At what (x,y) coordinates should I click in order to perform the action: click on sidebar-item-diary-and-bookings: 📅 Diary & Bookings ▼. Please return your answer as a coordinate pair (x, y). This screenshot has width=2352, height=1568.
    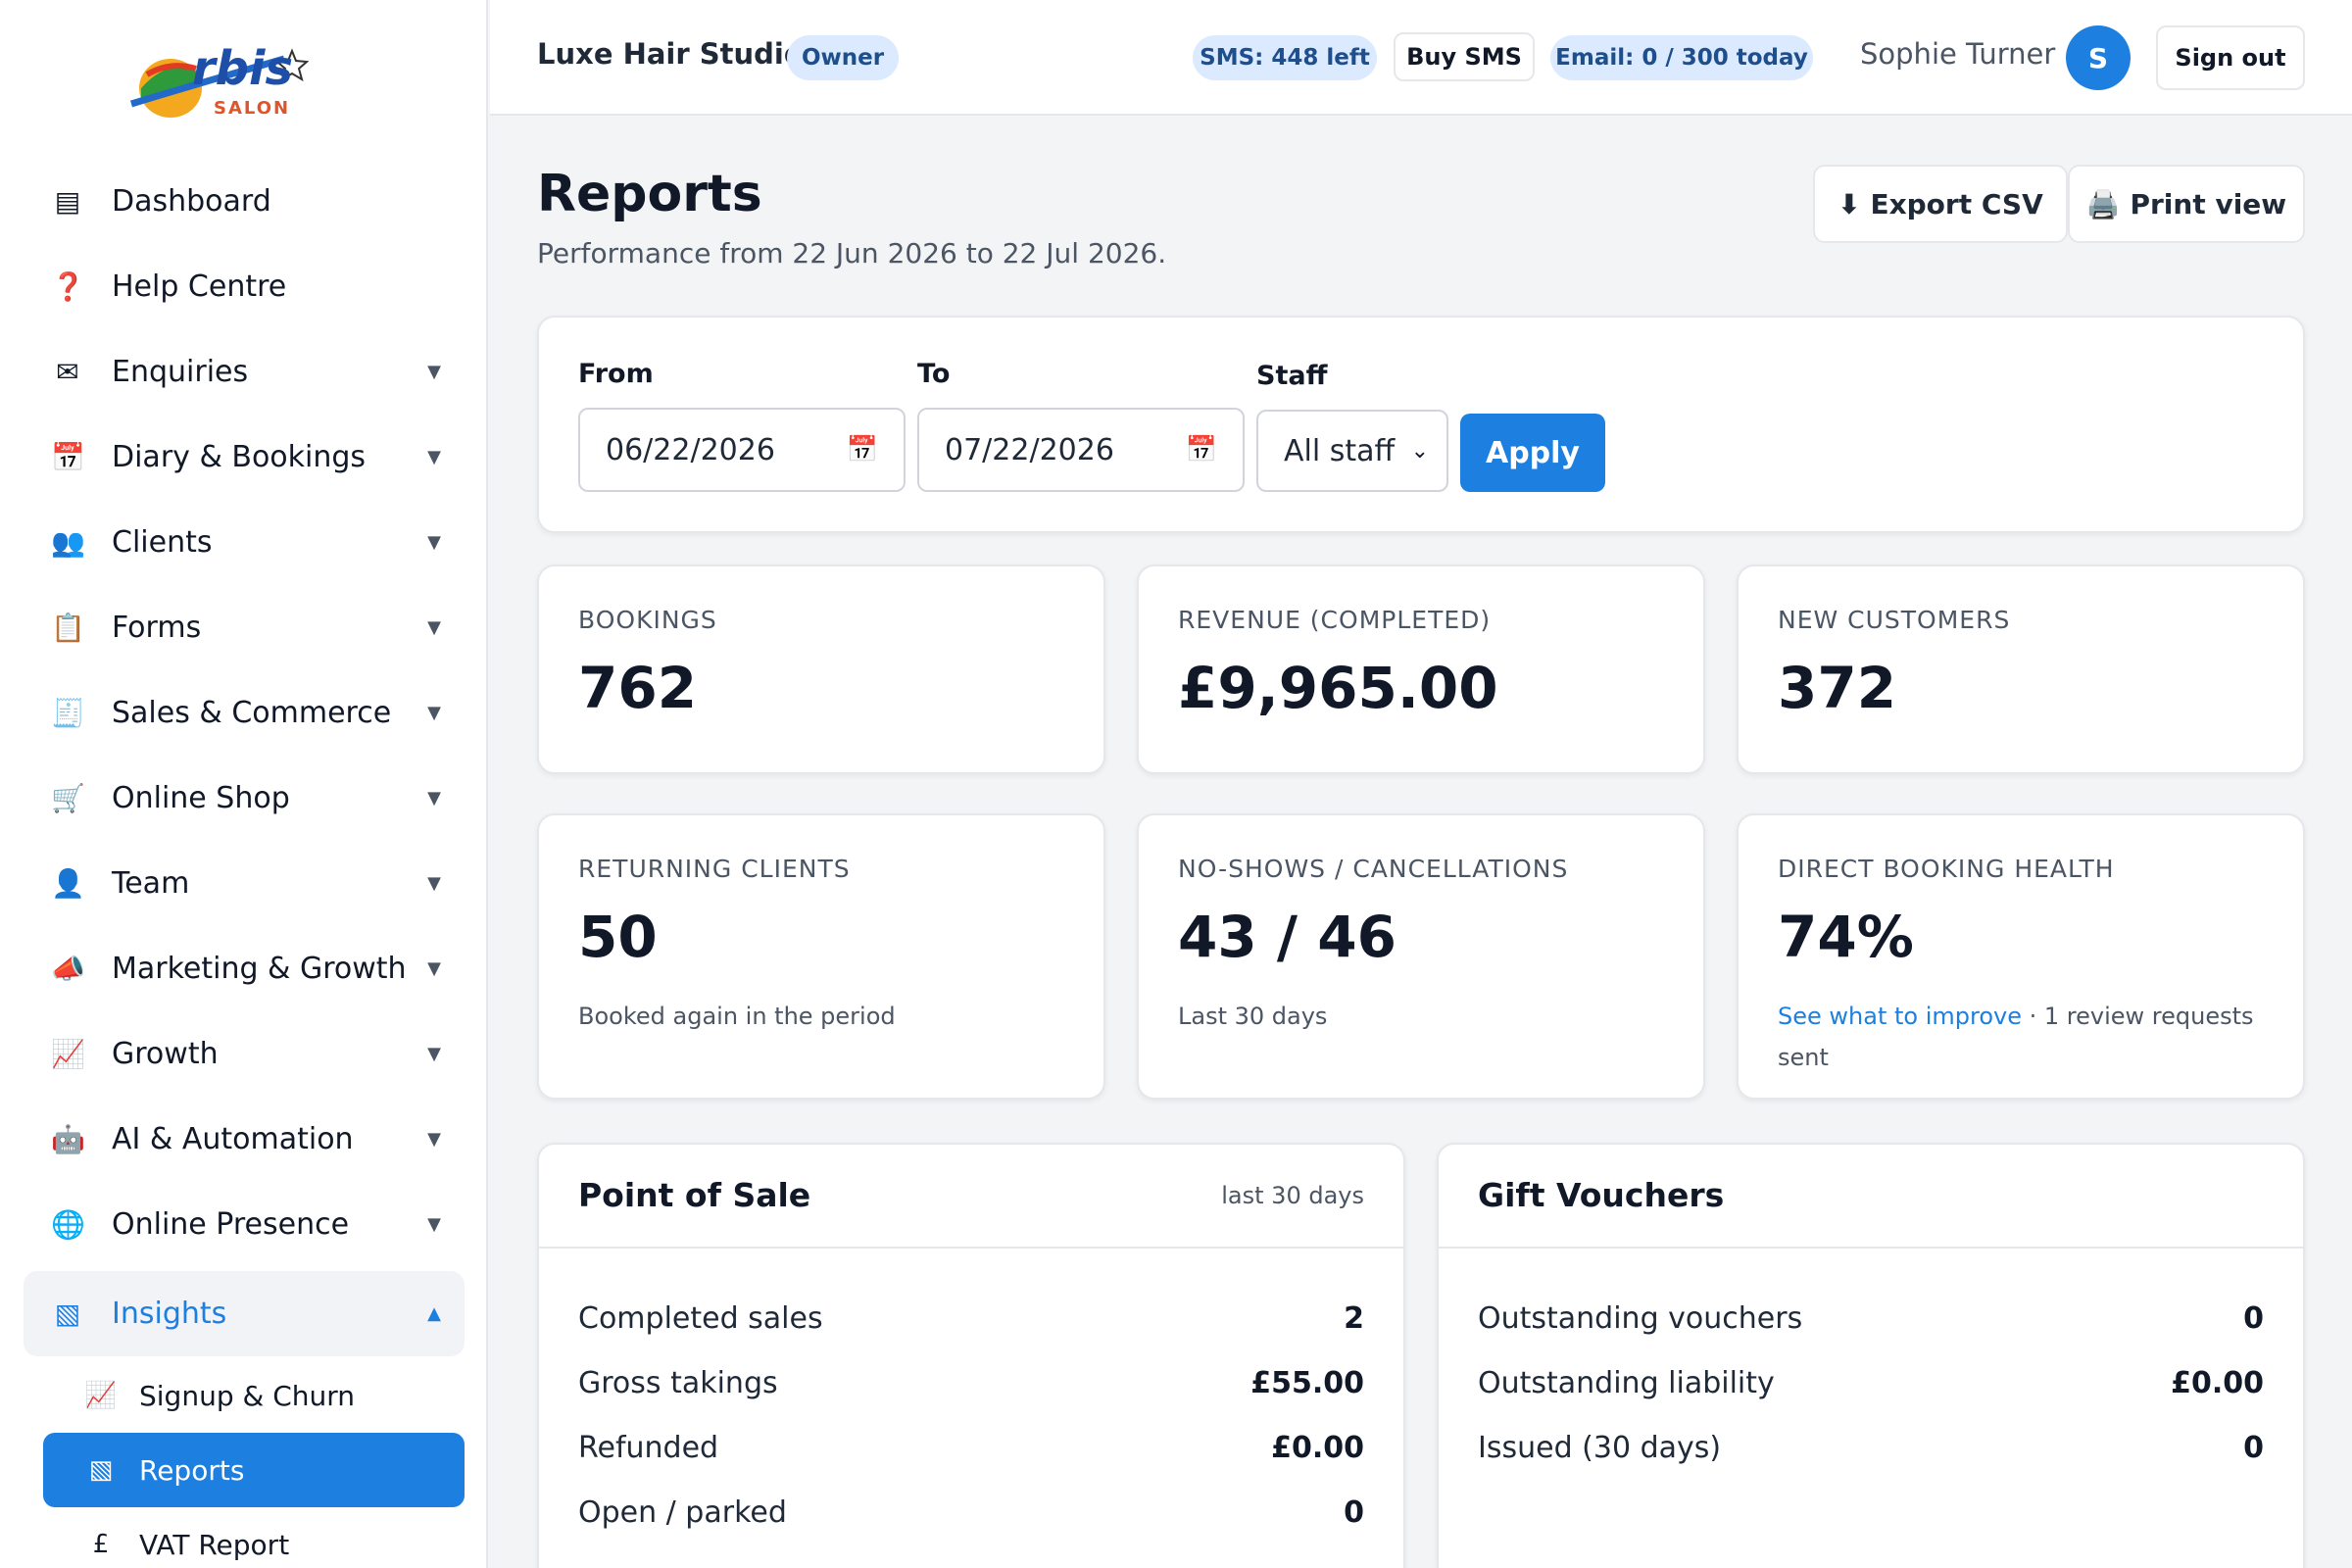
    Looking at the image, I should click on (244, 457).